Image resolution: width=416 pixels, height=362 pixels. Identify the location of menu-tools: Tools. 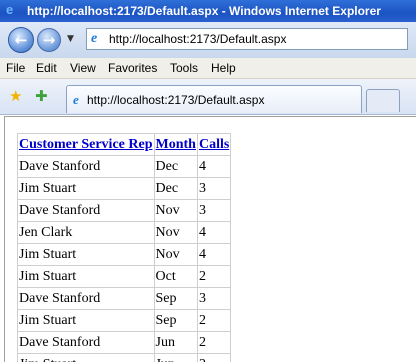
(184, 68).